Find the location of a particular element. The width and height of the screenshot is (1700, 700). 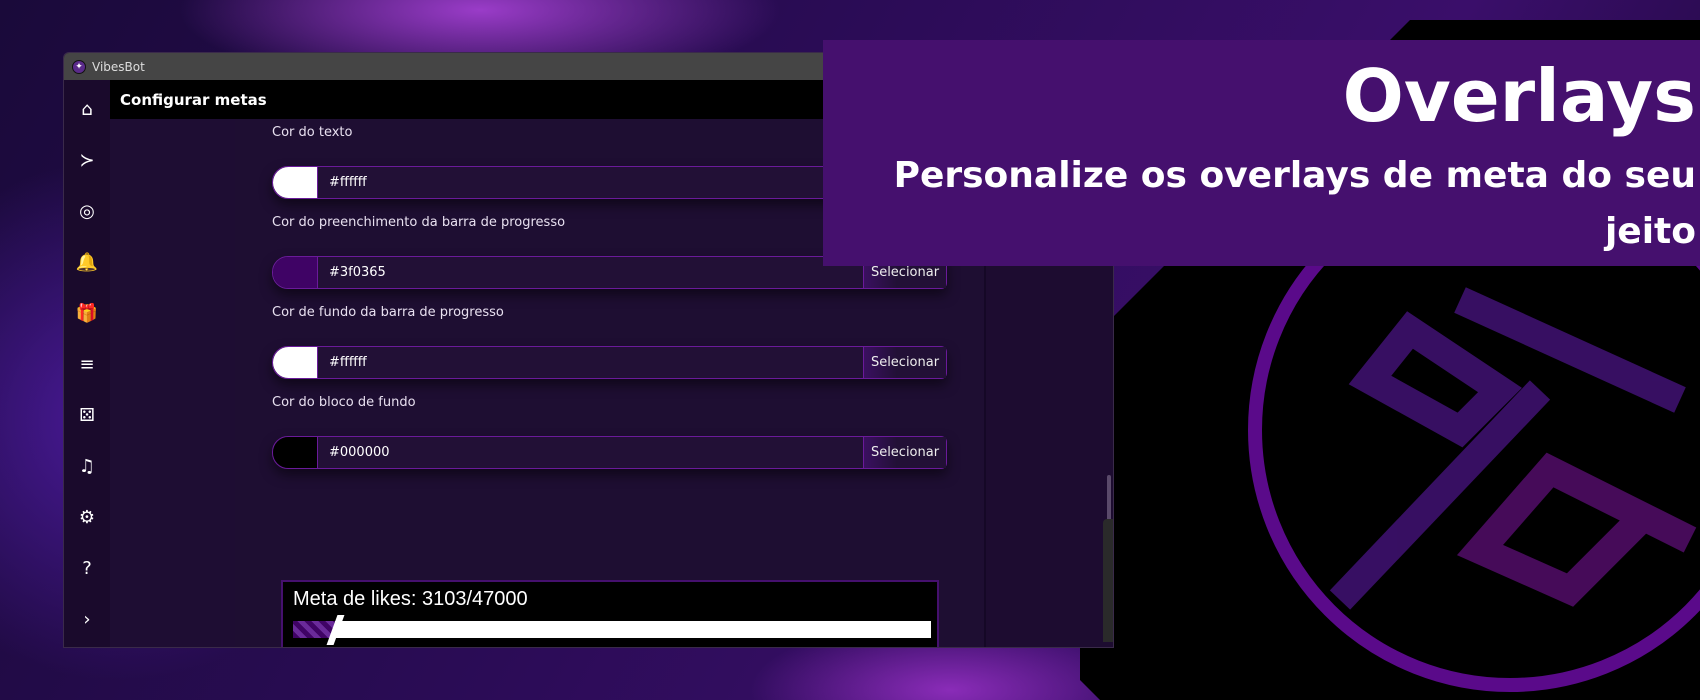

color-input: #000000 is located at coordinates (590, 452).